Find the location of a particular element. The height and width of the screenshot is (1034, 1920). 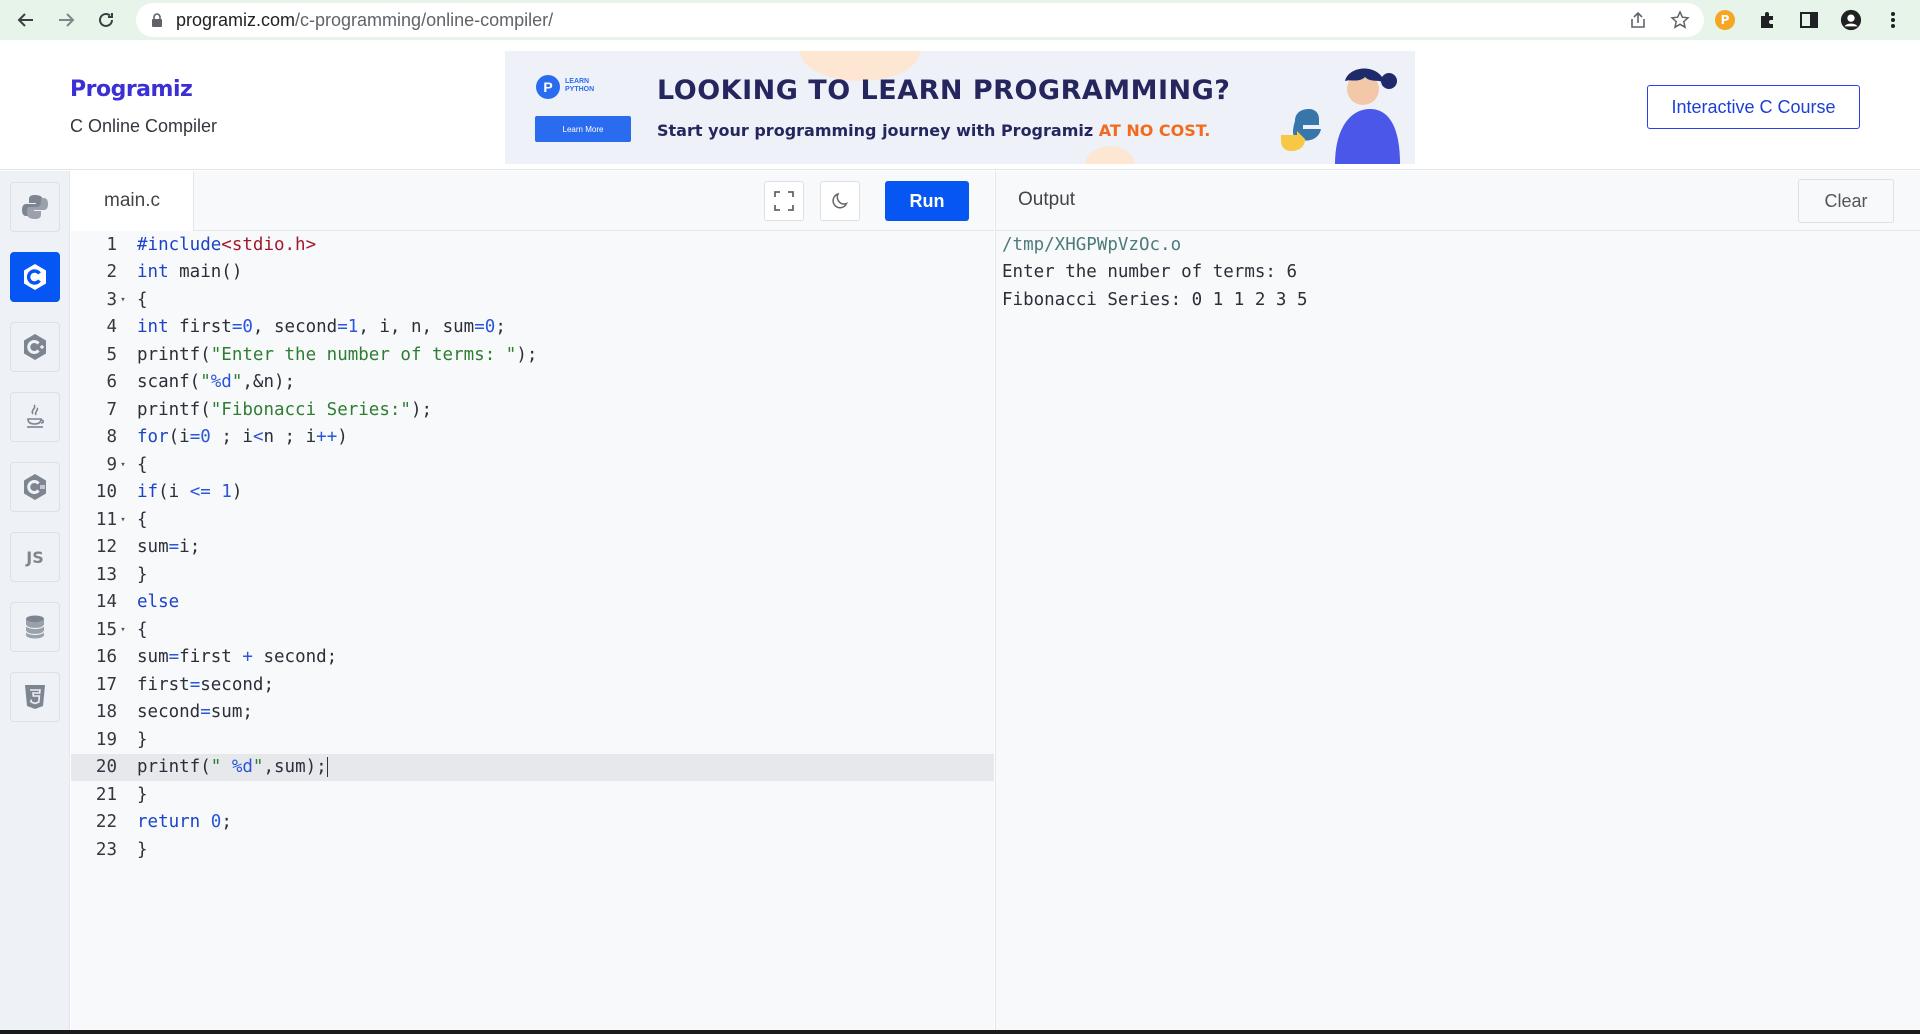

line-number: 3 is located at coordinates (111, 299).